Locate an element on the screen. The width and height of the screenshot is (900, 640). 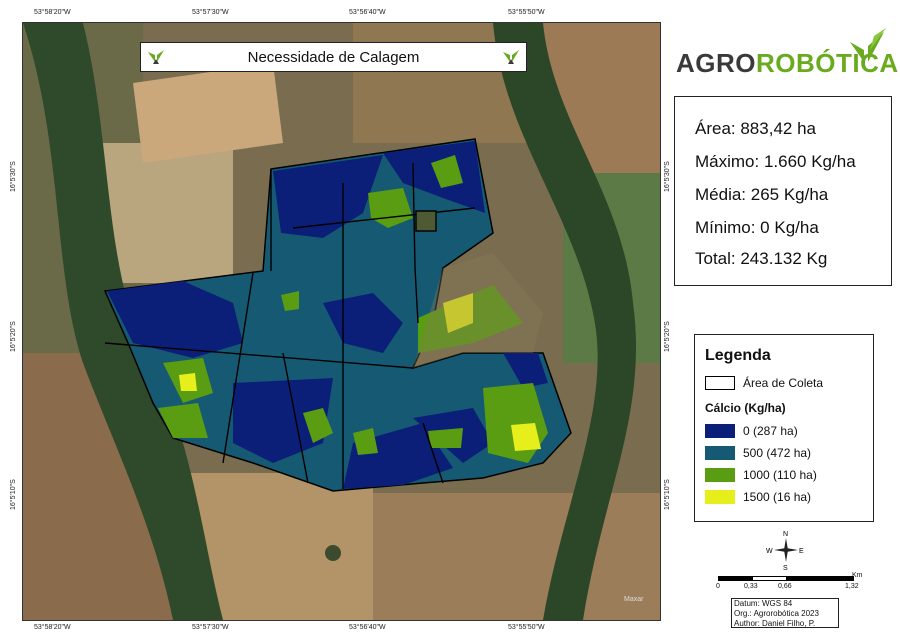
logo-text-dark: AGRO is located at coordinates (716, 63).